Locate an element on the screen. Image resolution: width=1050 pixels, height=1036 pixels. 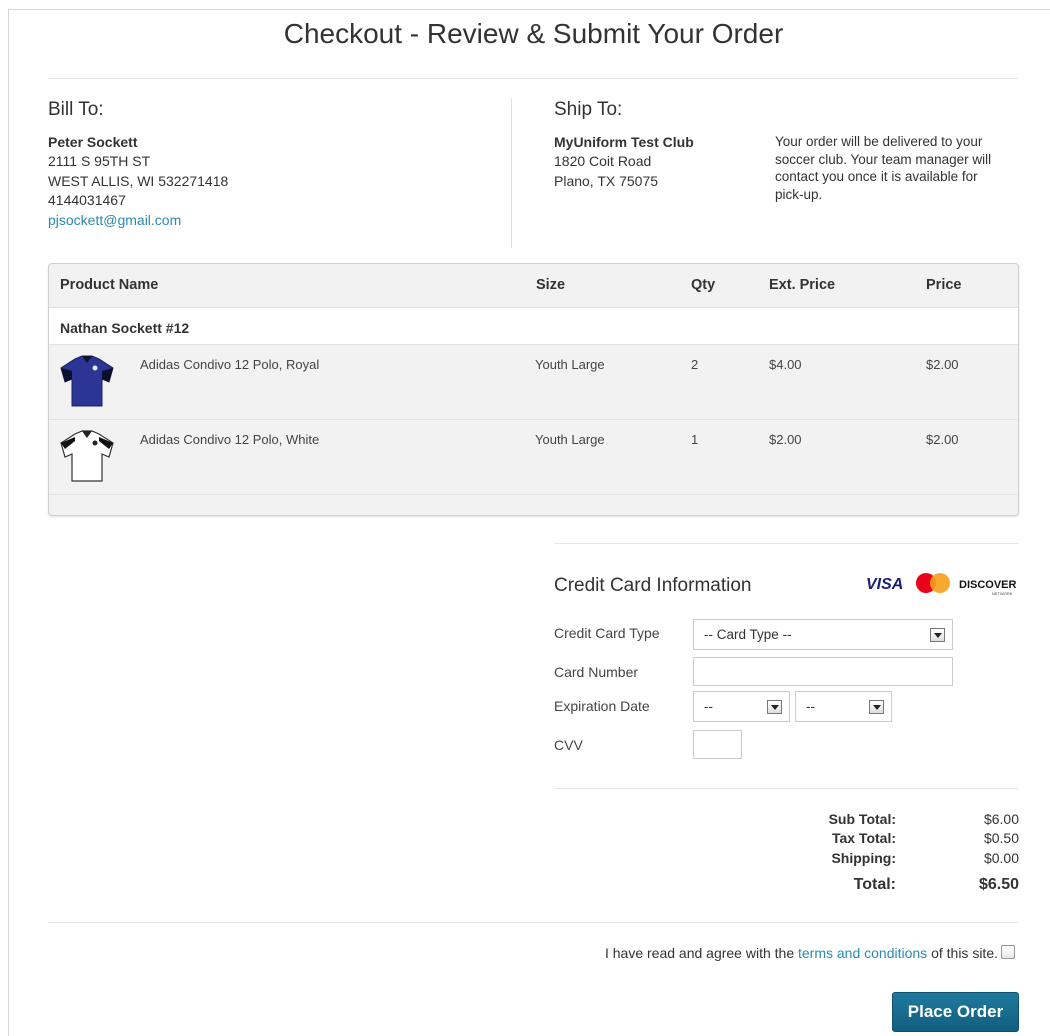
page-title: Checkout - Review & Submit Your Order is located at coordinates (533, 33).